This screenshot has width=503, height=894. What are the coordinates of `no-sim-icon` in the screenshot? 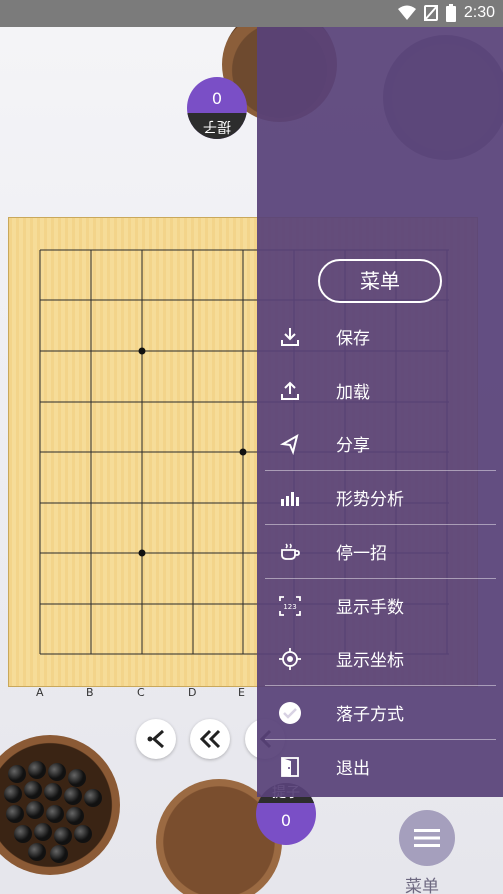 It's located at (430, 13).